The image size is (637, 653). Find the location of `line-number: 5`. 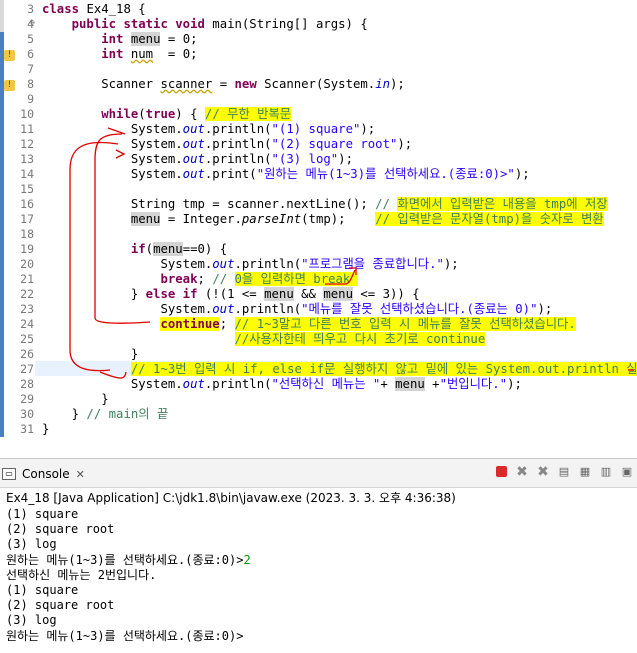

line-number: 5 is located at coordinates (30, 39).